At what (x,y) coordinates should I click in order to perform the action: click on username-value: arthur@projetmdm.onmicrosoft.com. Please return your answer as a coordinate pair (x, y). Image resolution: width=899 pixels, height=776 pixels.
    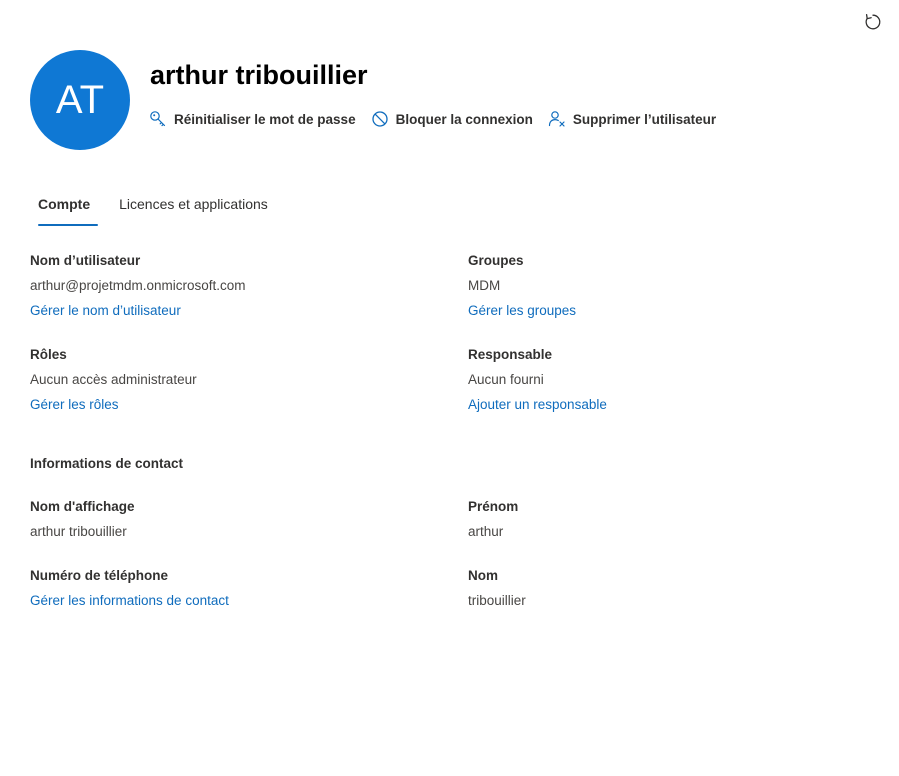
    Looking at the image, I should click on (138, 285).